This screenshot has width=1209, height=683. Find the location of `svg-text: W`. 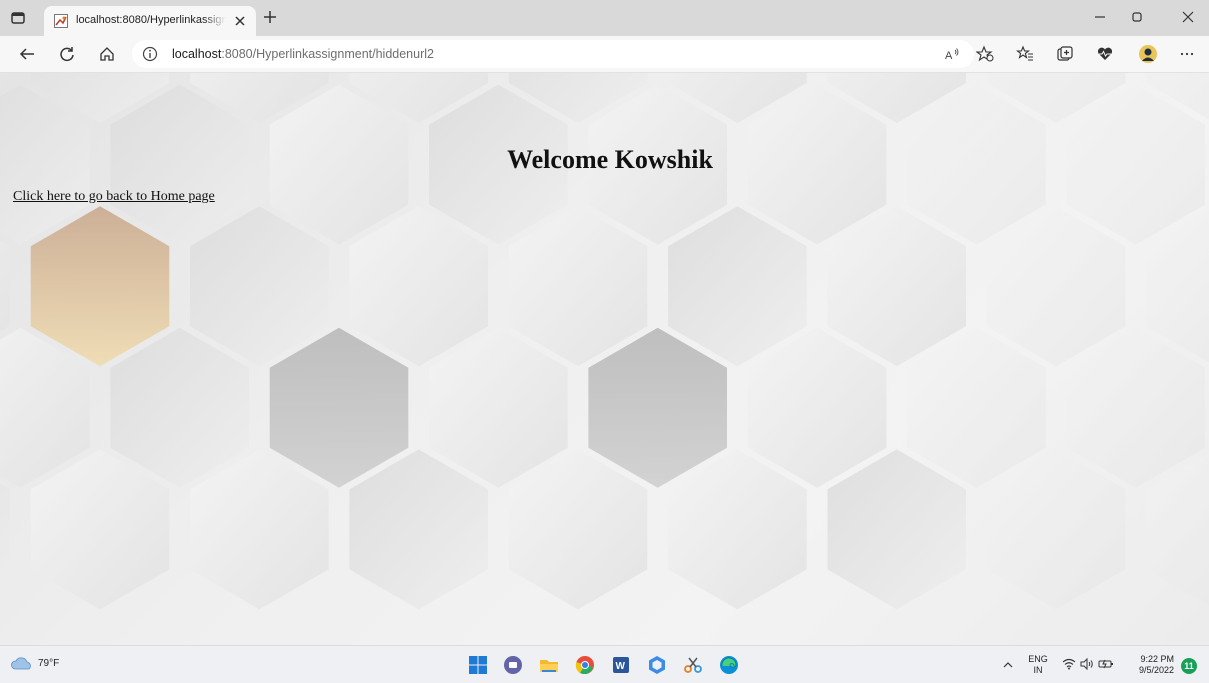

svg-text: W is located at coordinates (621, 666).